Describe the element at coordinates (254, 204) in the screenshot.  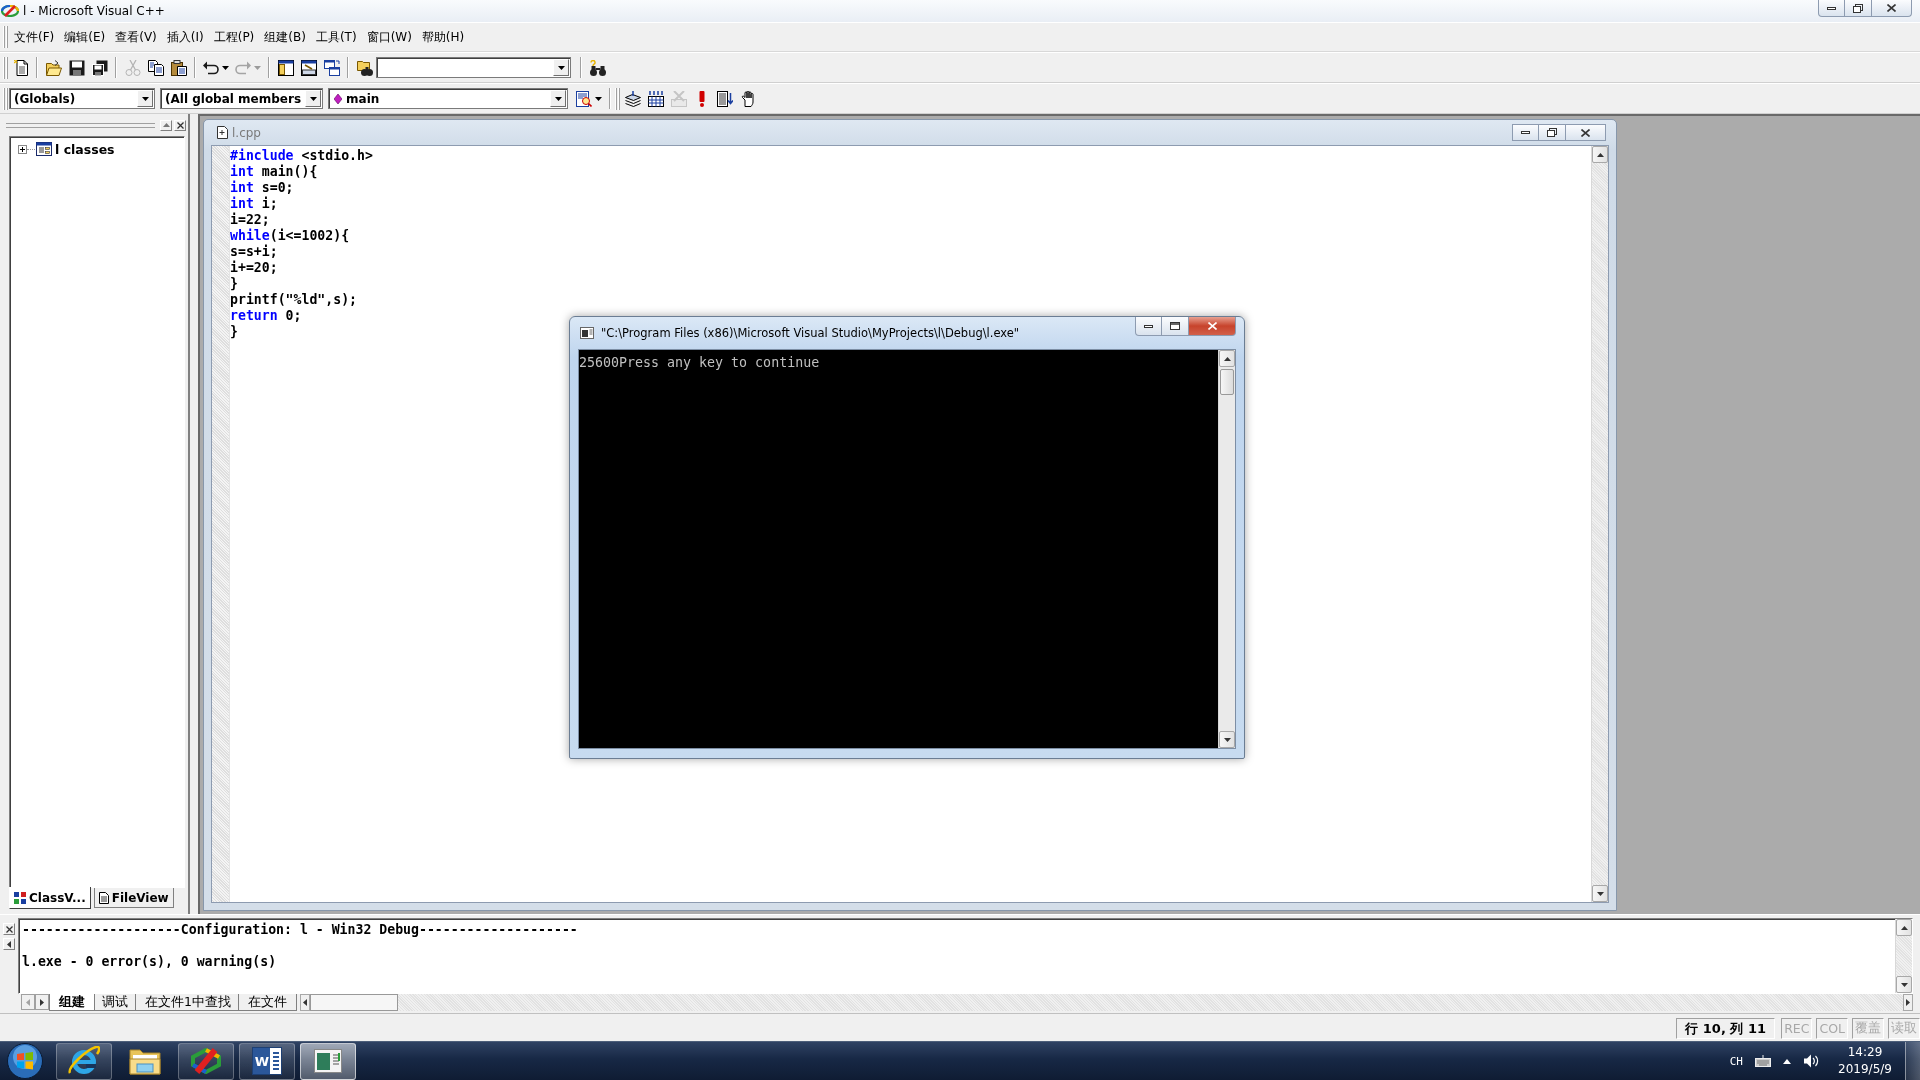
I see `code-line: int i;` at that location.